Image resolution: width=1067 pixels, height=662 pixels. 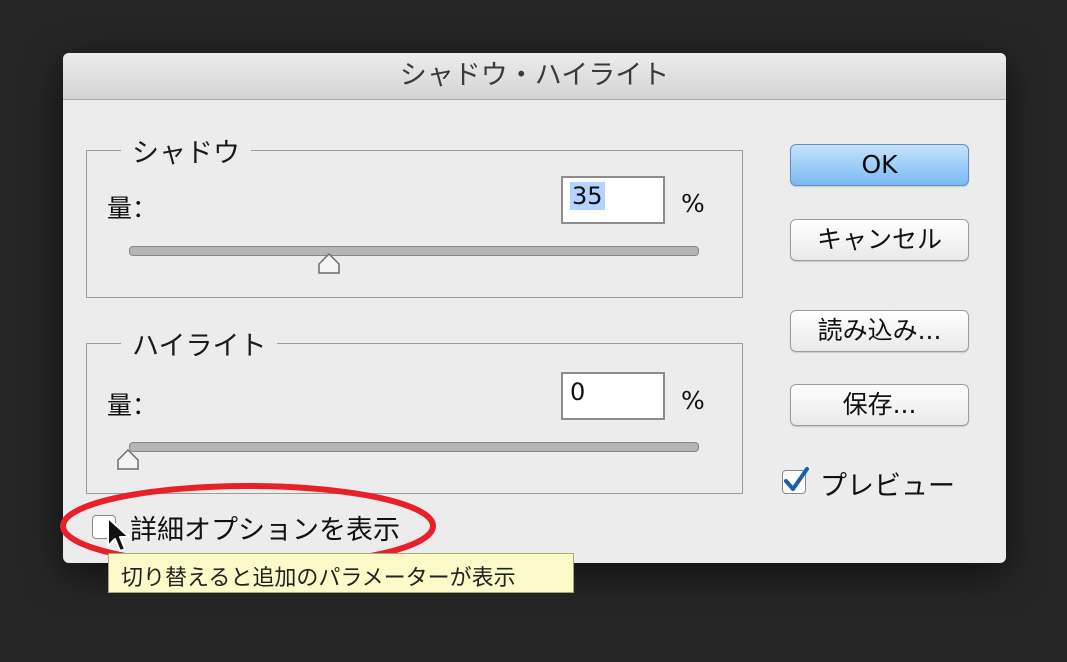 What do you see at coordinates (132, 208) in the screenshot?
I see `shadows-amount-label: 量：` at bounding box center [132, 208].